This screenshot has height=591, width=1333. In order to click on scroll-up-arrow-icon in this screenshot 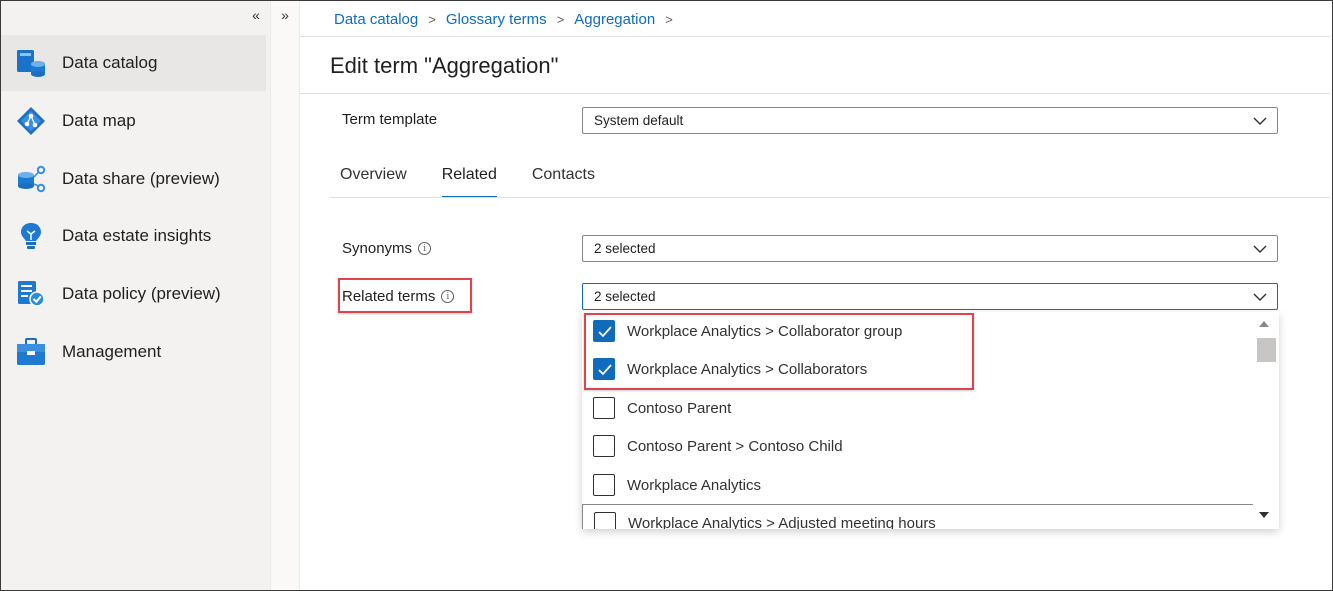, I will do `click(1264, 324)`.